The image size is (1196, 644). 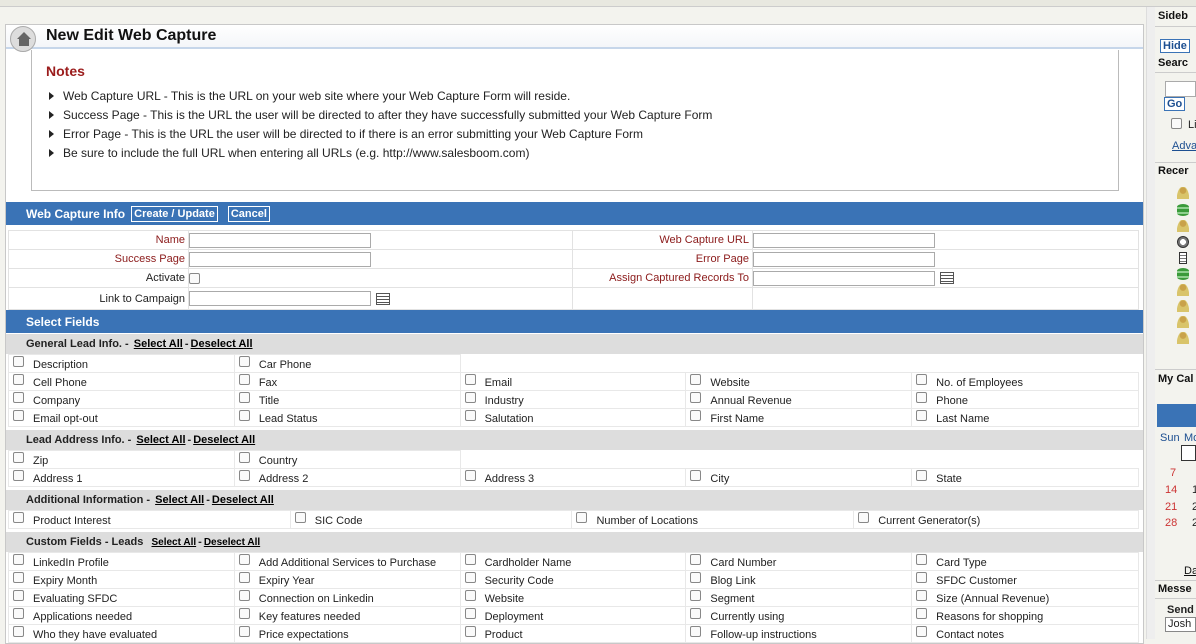 I want to click on field-option: Segment, so click(x=799, y=597).